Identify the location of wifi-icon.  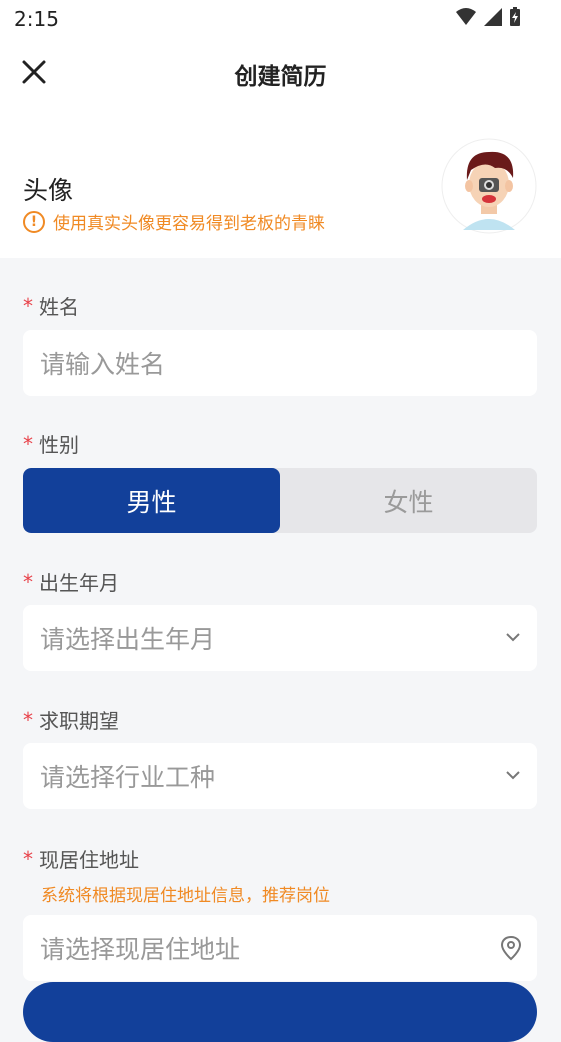
(466, 16).